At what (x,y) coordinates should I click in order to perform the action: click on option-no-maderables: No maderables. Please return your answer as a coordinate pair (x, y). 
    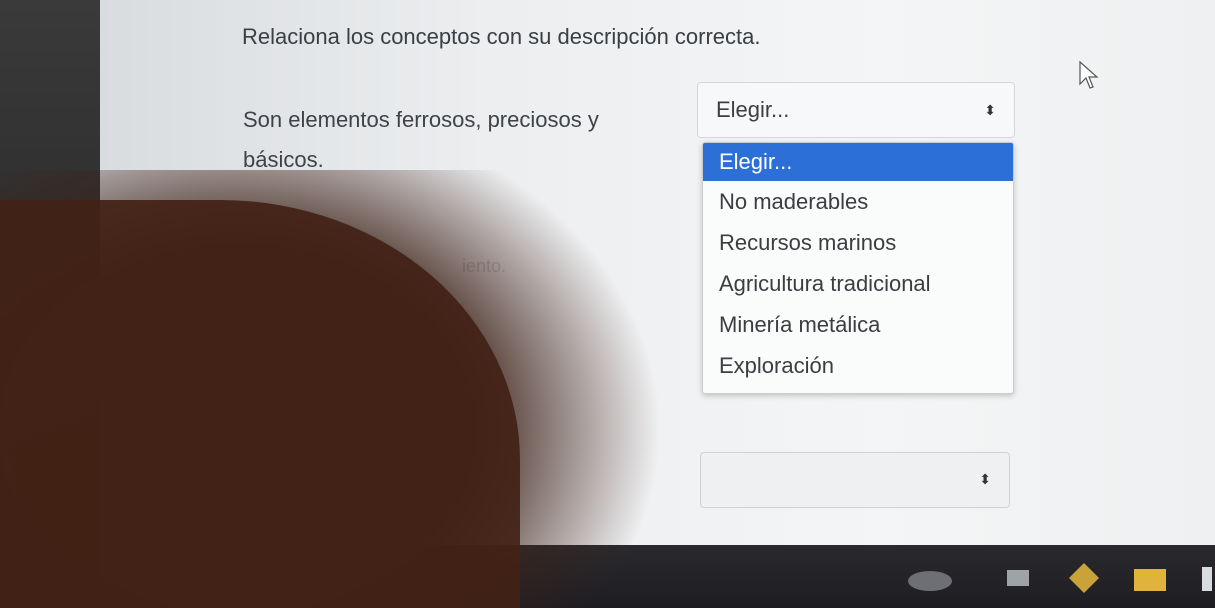
    Looking at the image, I should click on (858, 201).